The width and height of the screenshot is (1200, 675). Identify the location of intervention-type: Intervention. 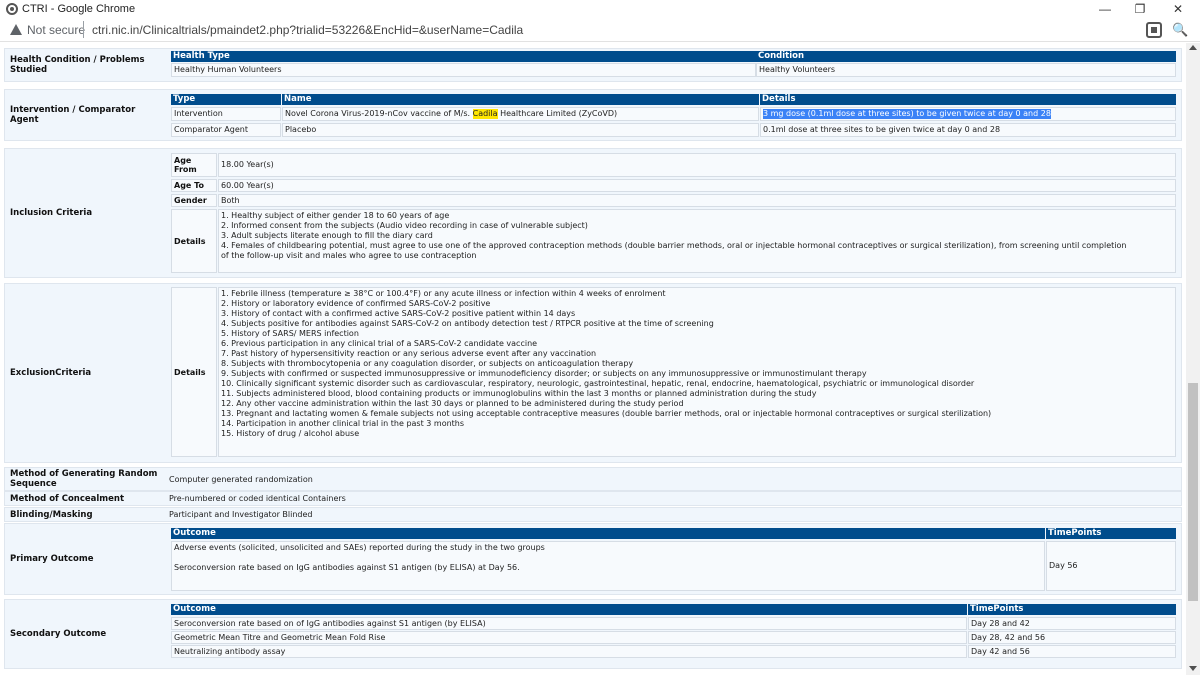
(226, 114).